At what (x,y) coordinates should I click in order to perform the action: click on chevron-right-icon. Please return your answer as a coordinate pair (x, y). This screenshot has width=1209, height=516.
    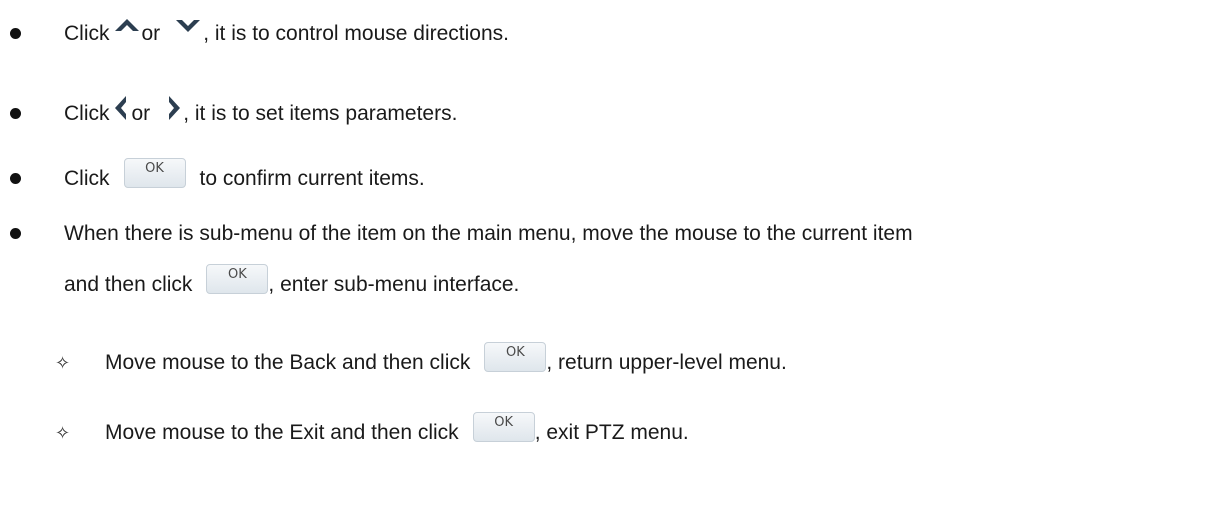
    Looking at the image, I should click on (173, 108).